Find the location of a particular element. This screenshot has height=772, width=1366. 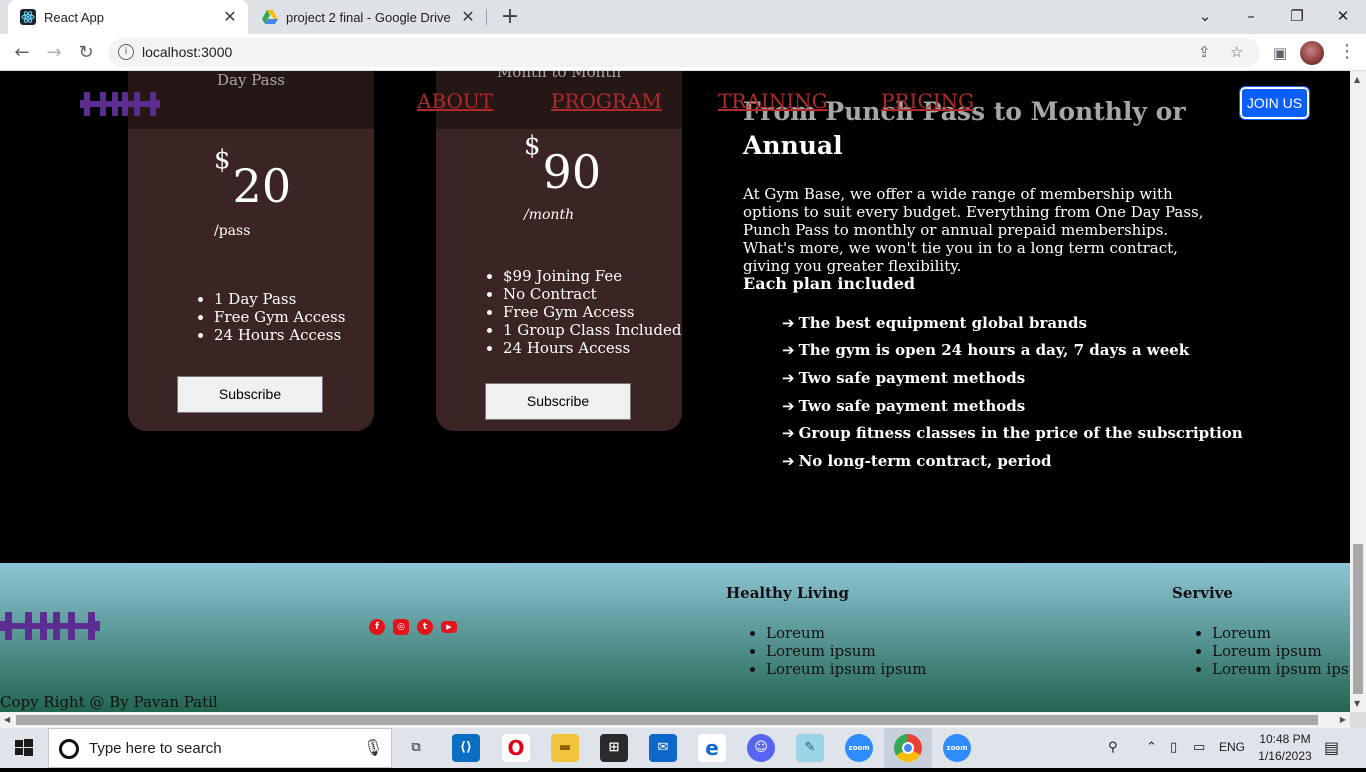

horizontal-scrollbar: ◀ ▶ is located at coordinates (675, 720).